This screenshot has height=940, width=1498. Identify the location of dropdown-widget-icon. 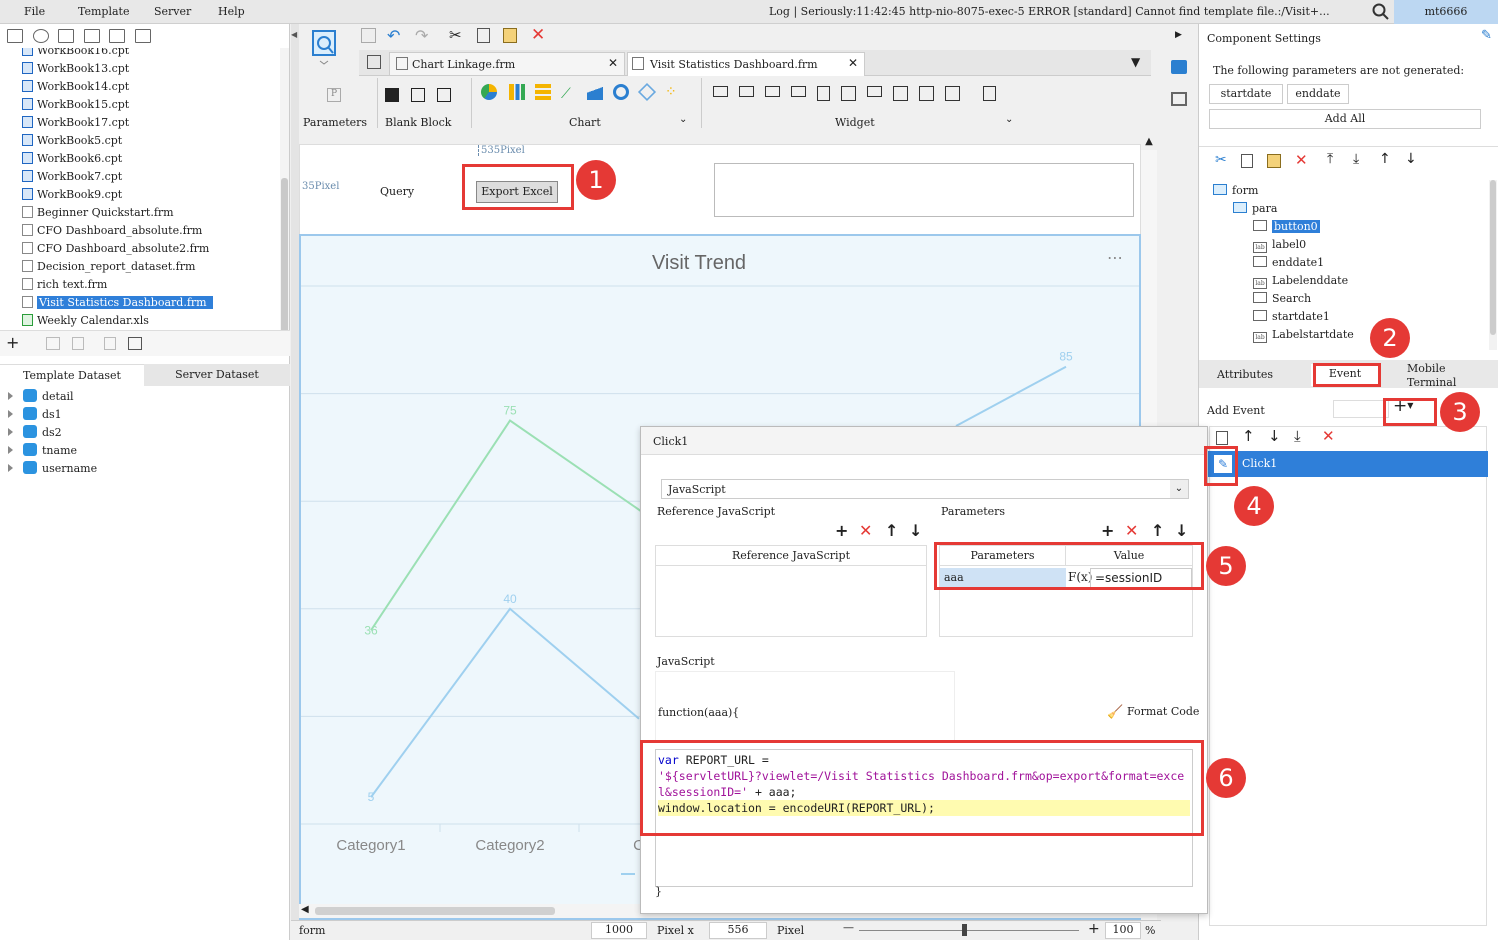
(798, 91).